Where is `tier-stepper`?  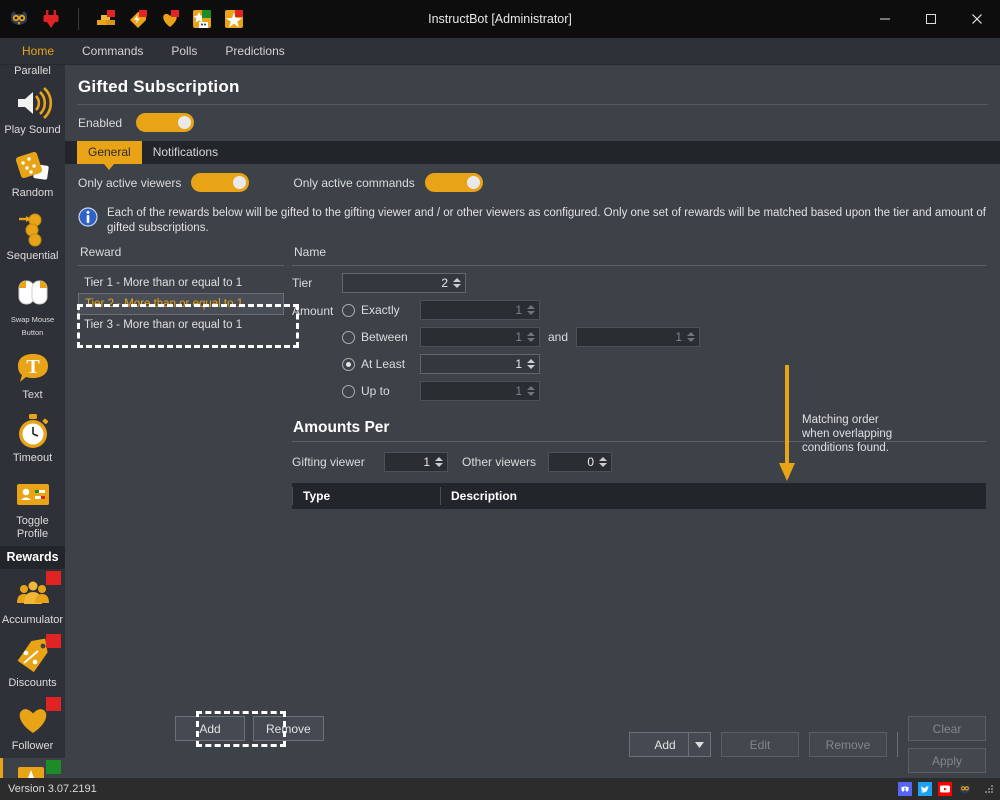 tier-stepper is located at coordinates (404, 283).